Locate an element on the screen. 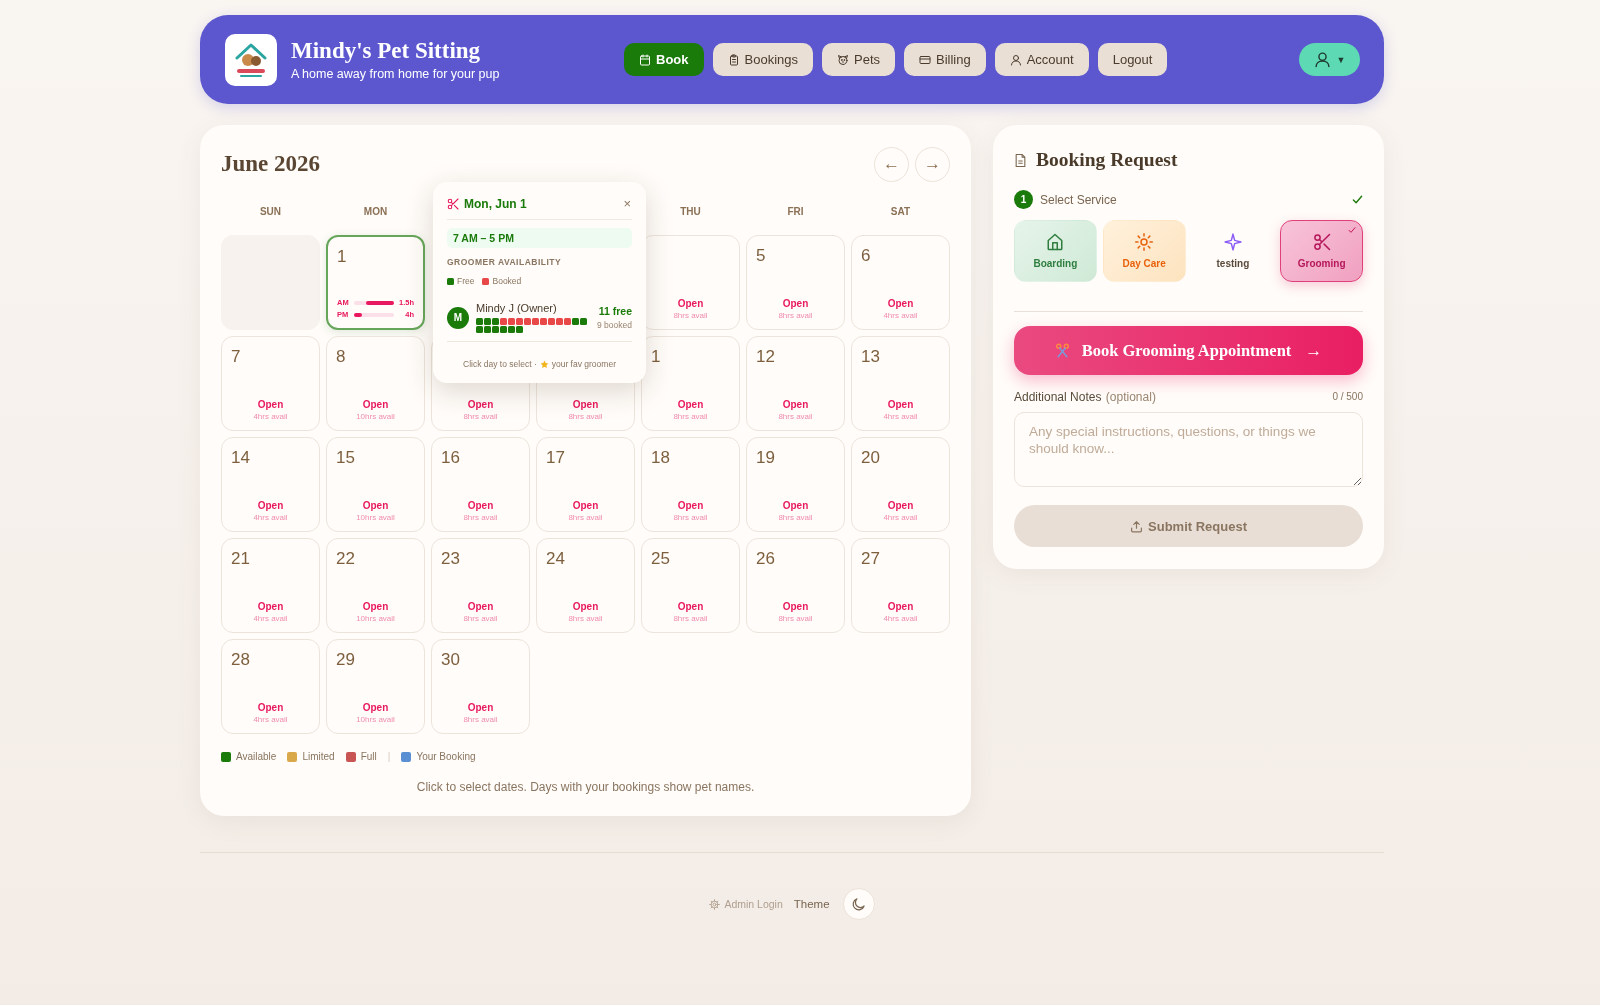 This screenshot has height=1005, width=1600. day-cell: 5 Open 8hrs avail is located at coordinates (795, 282).